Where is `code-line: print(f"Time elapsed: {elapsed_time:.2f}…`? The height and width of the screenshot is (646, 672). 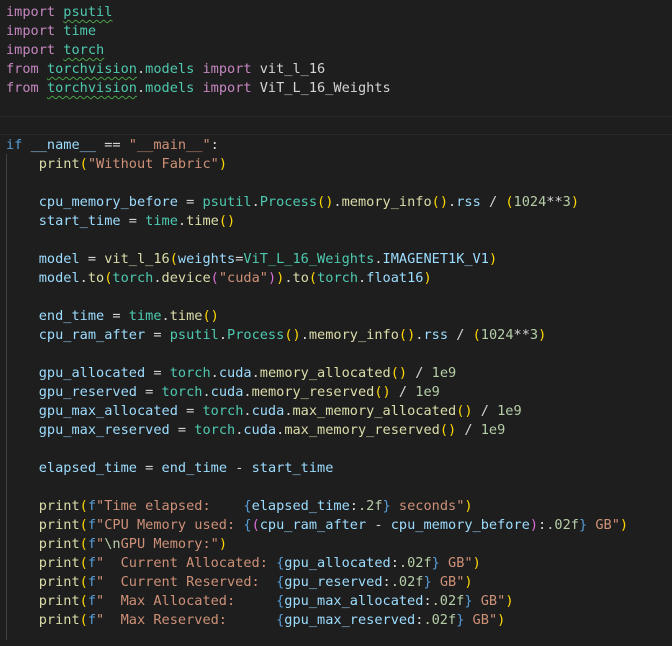
code-line: print(f"Time elapsed: {elapsed_time:.2f}… is located at coordinates (239, 506).